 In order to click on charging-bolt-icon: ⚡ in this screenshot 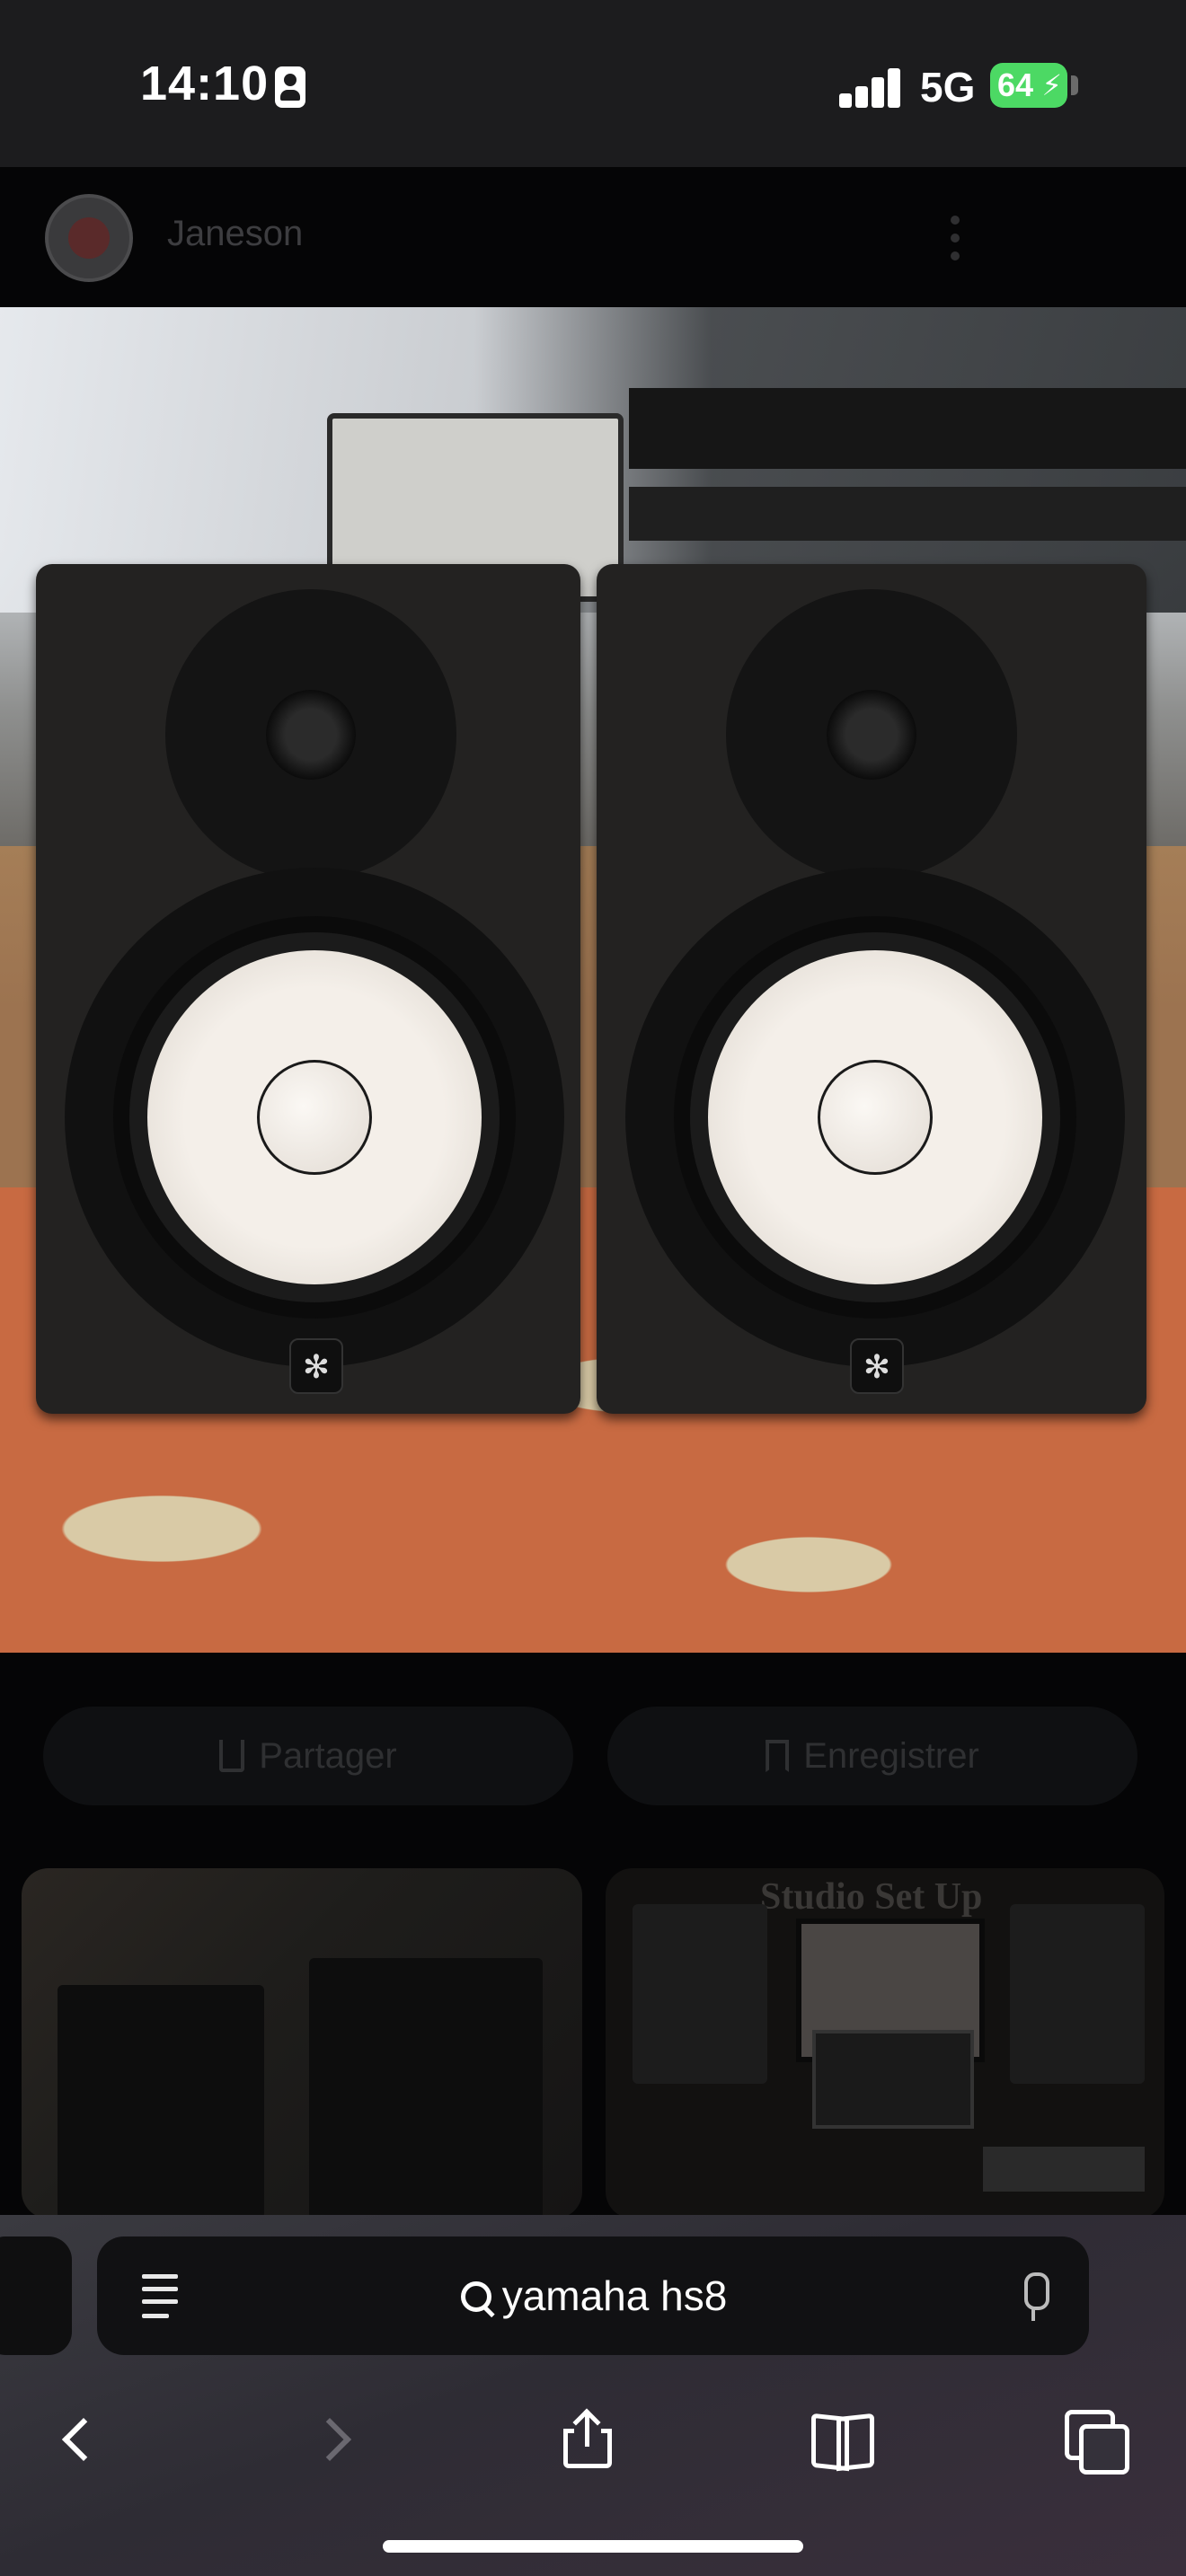, I will do `click(1051, 85)`.